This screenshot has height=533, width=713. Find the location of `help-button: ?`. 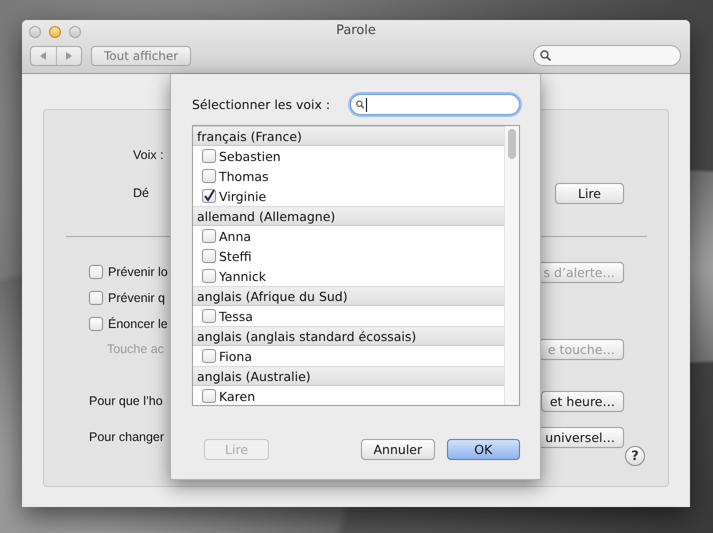

help-button: ? is located at coordinates (635, 456).